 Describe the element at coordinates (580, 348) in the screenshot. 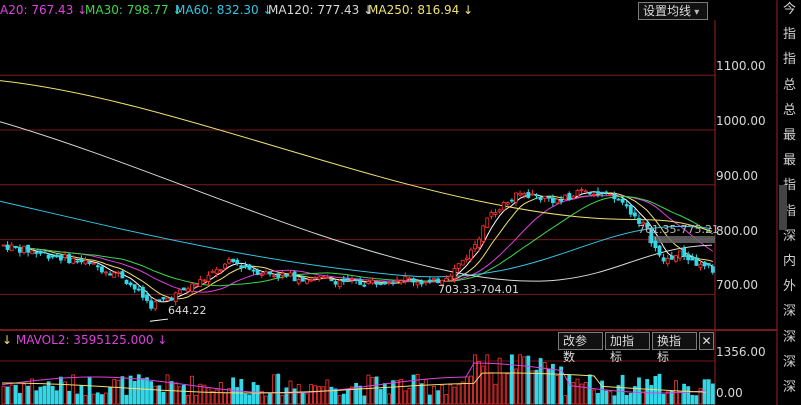

I see `change-params-button: 改参数` at that location.